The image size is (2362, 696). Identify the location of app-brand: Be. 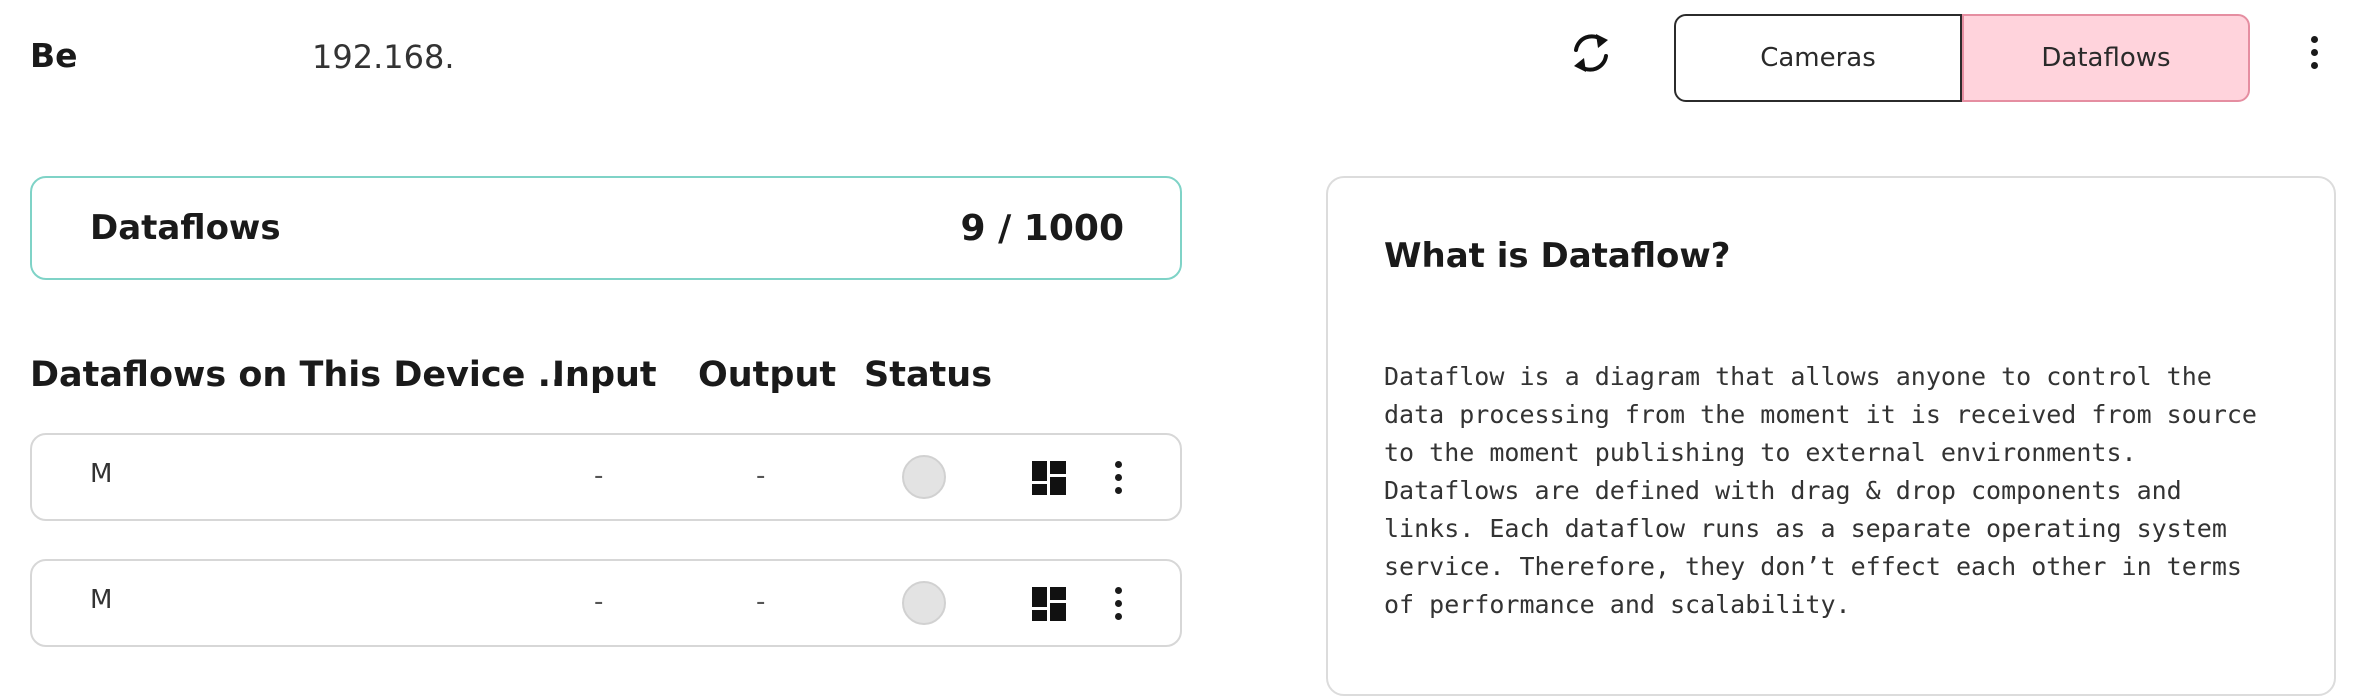
(54, 55).